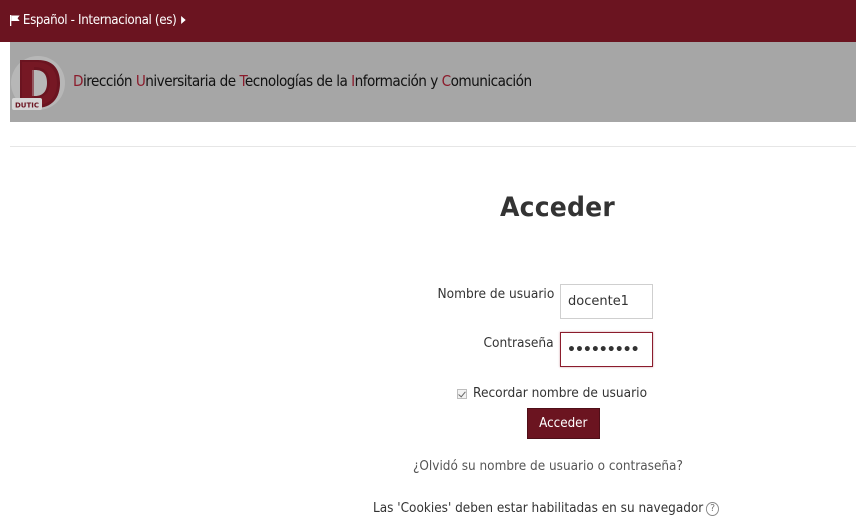  What do you see at coordinates (713, 508) in the screenshot?
I see `question-circle-icon: ?` at bounding box center [713, 508].